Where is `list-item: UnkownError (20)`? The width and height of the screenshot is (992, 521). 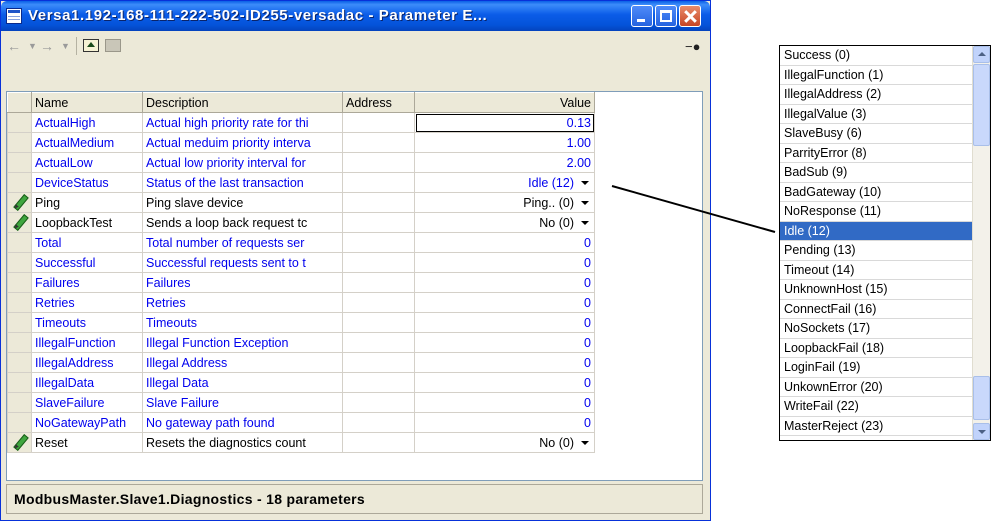 list-item: UnkownError (20) is located at coordinates (885, 387).